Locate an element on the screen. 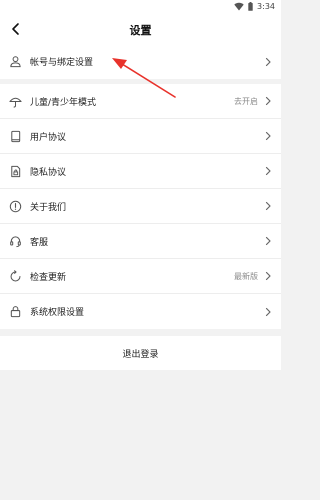 This screenshot has height=500, width=320. status-time: 3:34 is located at coordinates (266, 6).